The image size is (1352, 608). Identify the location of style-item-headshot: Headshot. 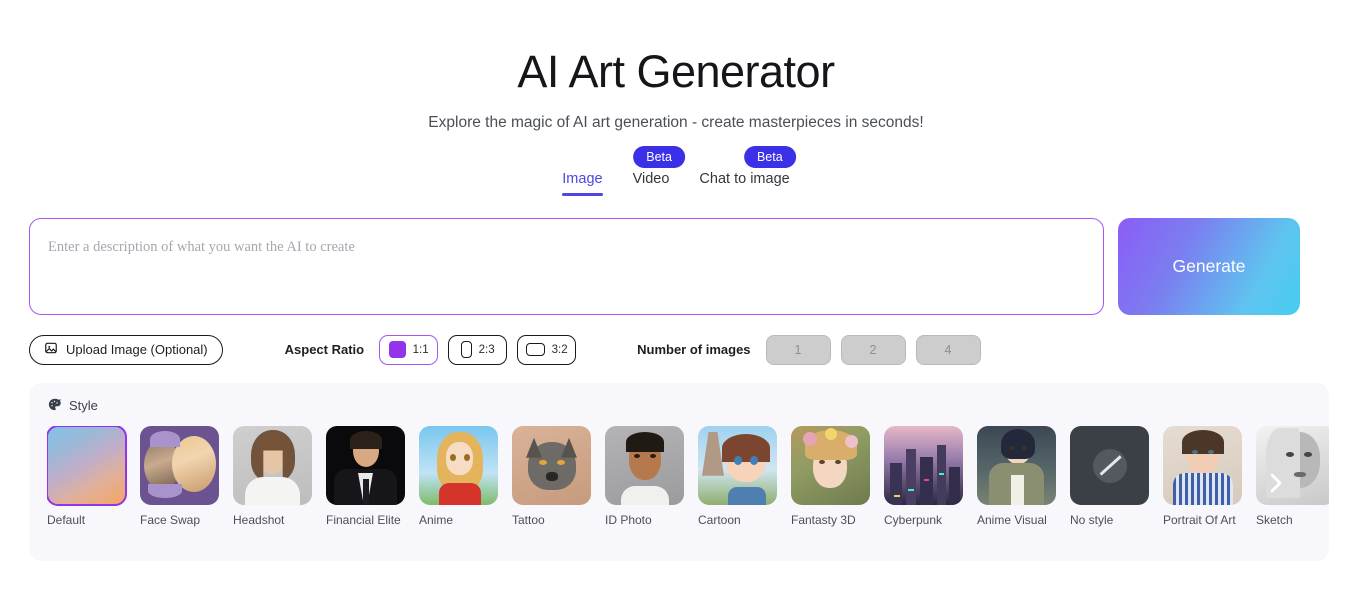
(272, 477).